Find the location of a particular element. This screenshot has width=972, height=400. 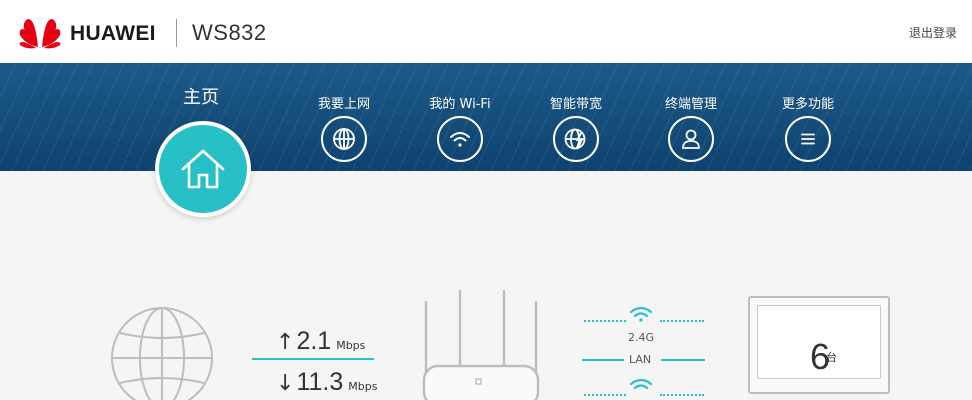

nav-item-label: 智能带宽 is located at coordinates (575, 104).